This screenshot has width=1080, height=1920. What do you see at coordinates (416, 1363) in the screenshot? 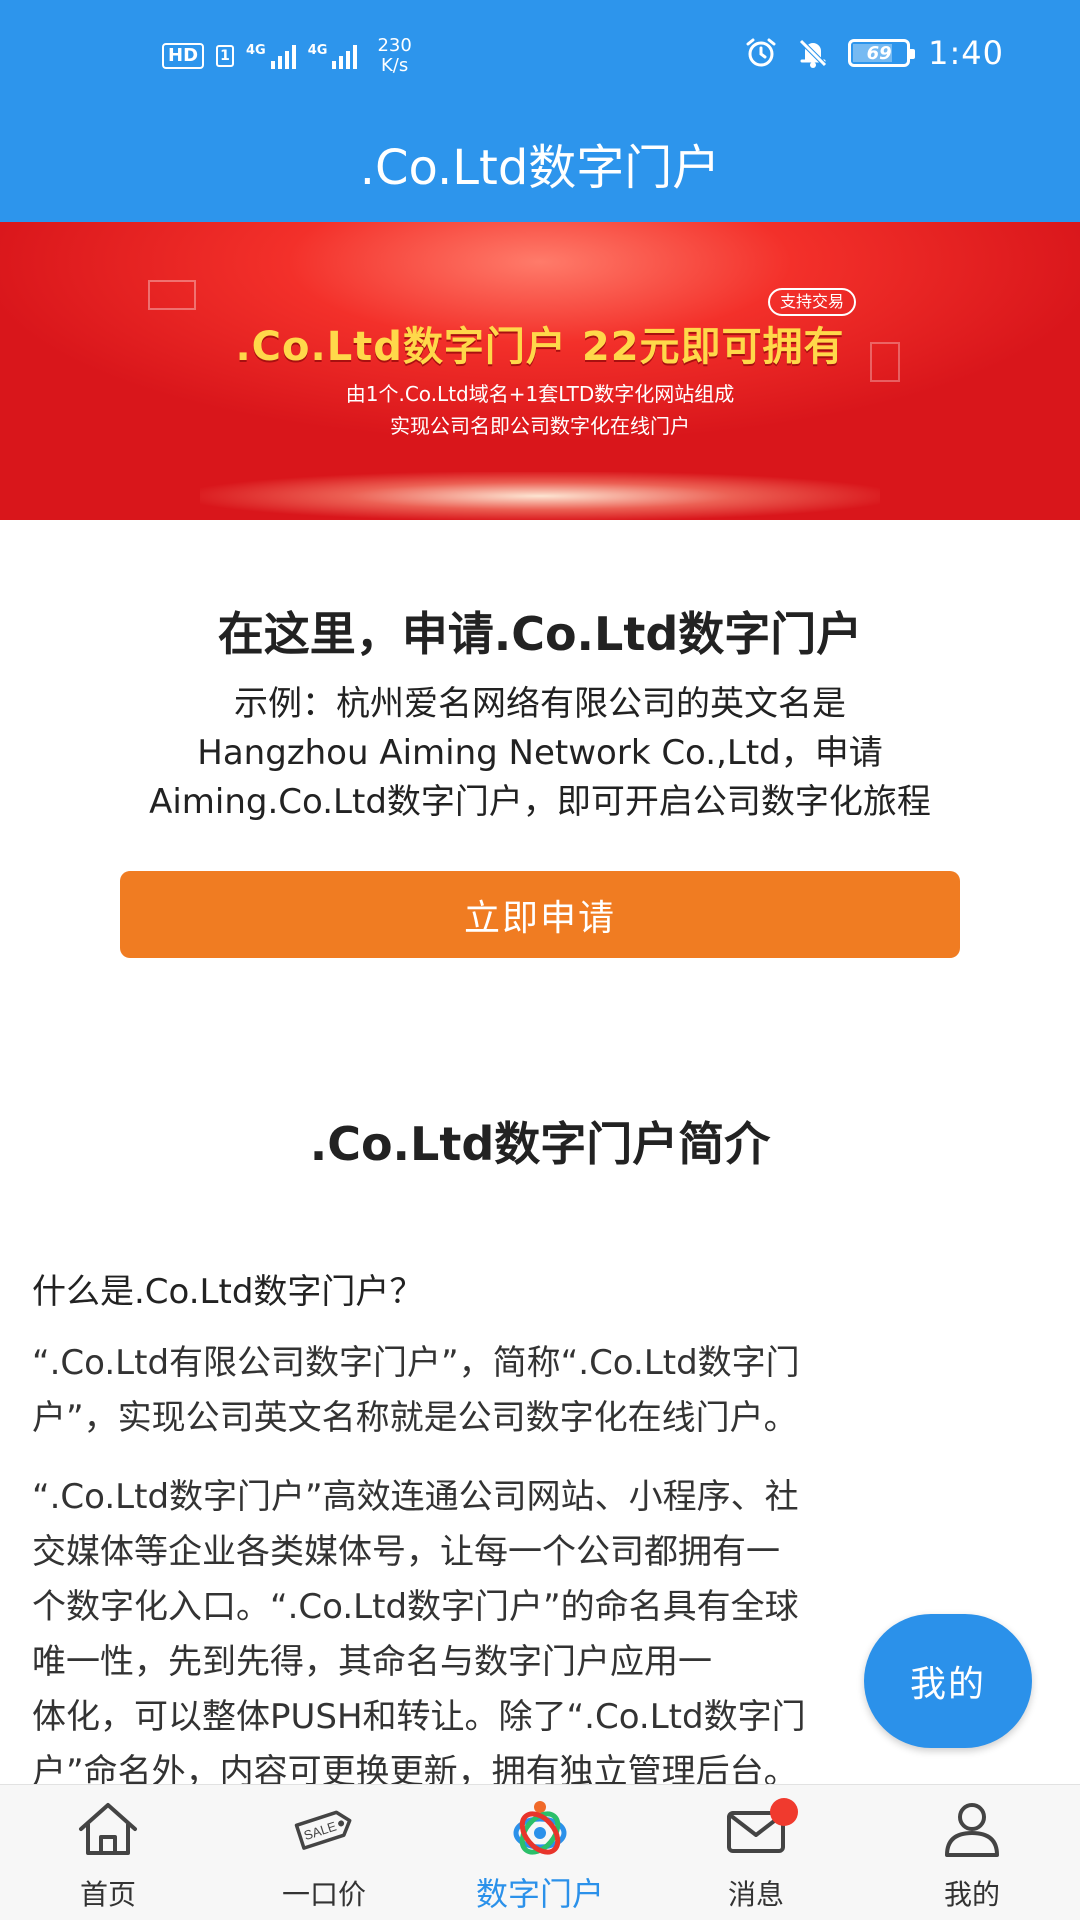
I see `paragraph-line: “.Co.Ltd有限公司数字门户”，简称“.Co.Ltd数字门` at bounding box center [416, 1363].